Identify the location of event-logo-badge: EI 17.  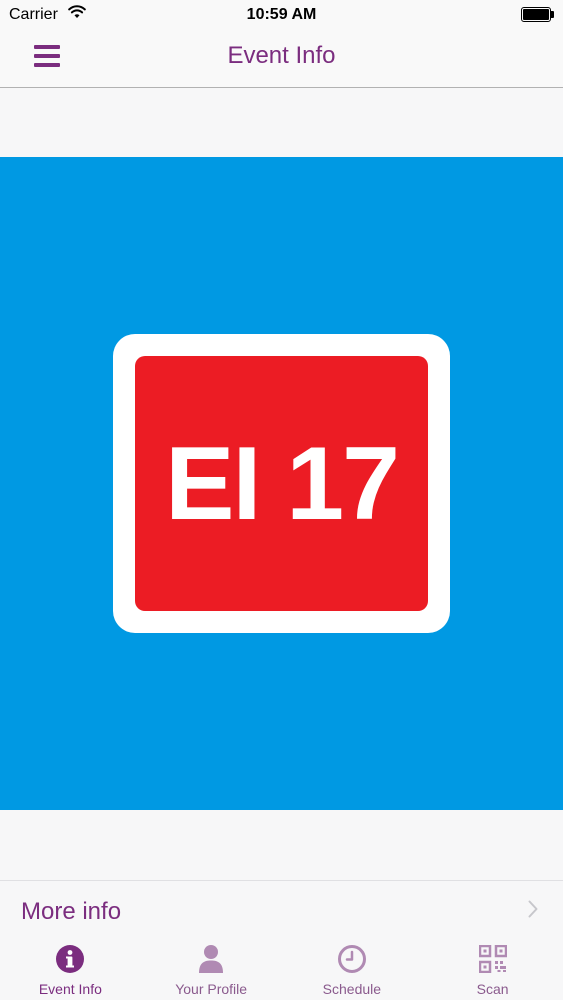
(281, 483).